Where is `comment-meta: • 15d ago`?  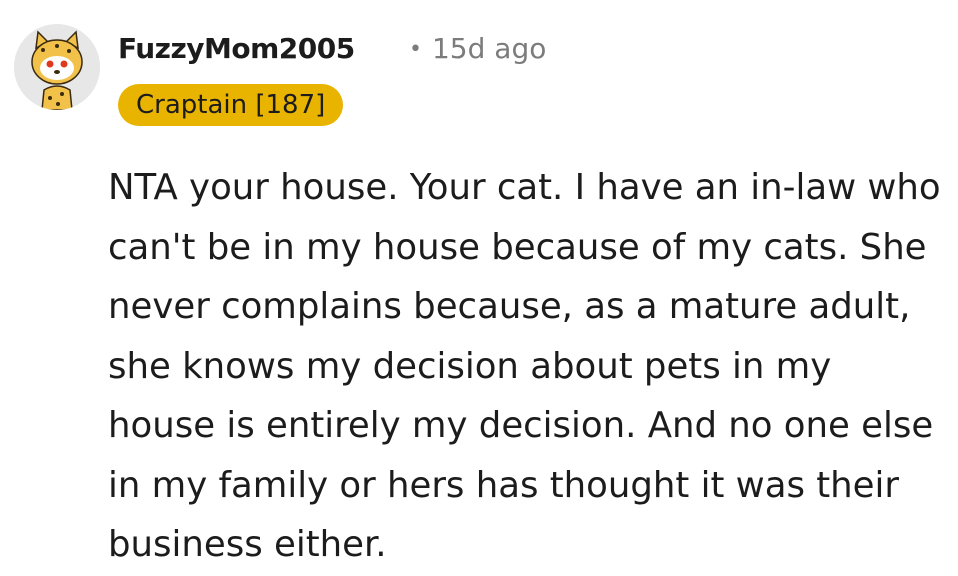
comment-meta: • 15d ago is located at coordinates (477, 50).